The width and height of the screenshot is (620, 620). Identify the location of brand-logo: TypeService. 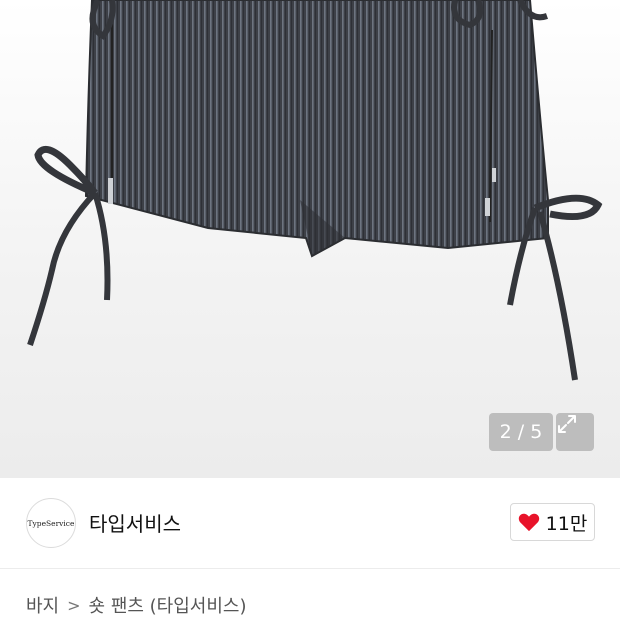
(51, 523).